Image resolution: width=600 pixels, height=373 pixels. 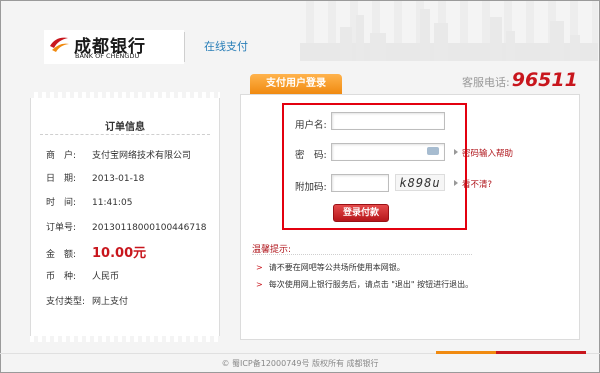 What do you see at coordinates (336, 267) in the screenshot?
I see `tip-text: 请不要在网吧等公共场所使用本网银。` at bounding box center [336, 267].